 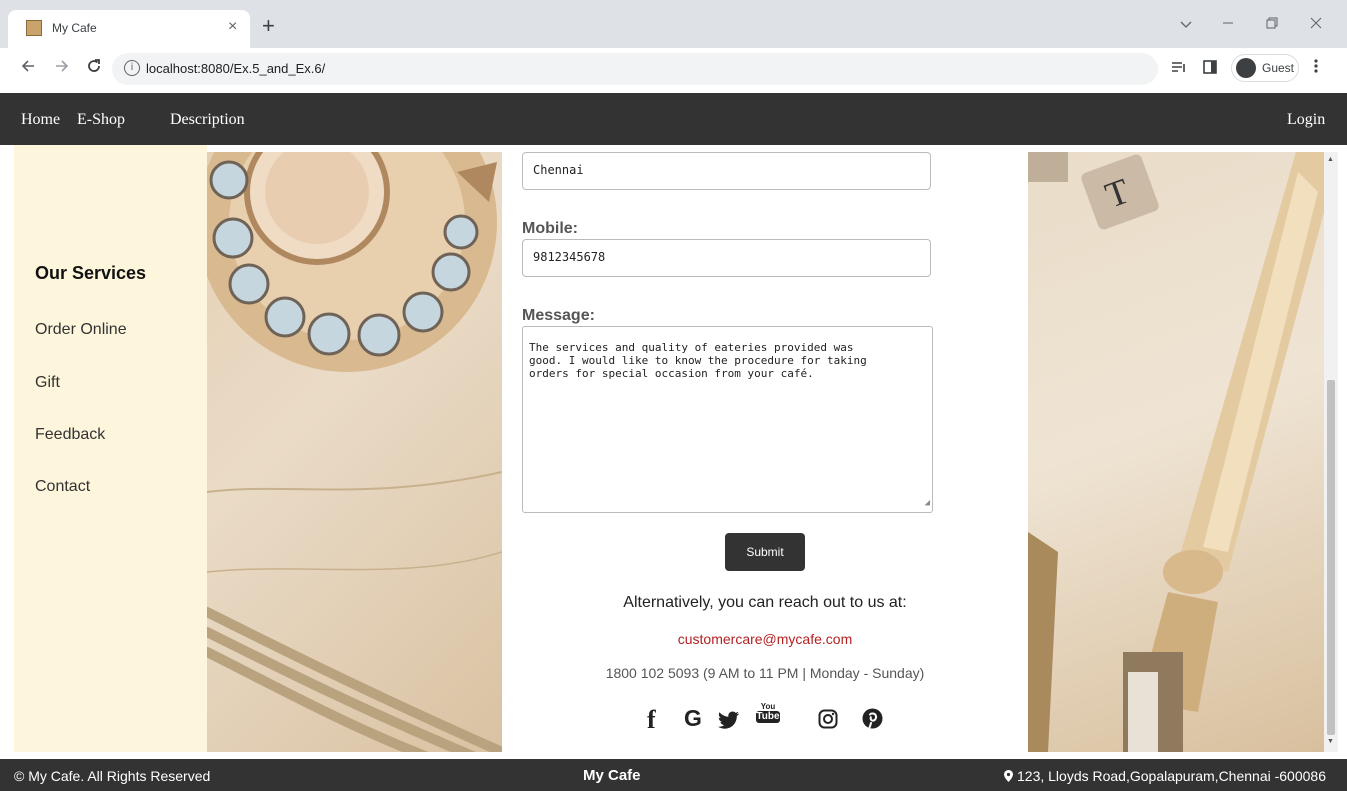 I want to click on footer-copyright: © My Cafe. All Rights Reserved, so click(x=112, y=776).